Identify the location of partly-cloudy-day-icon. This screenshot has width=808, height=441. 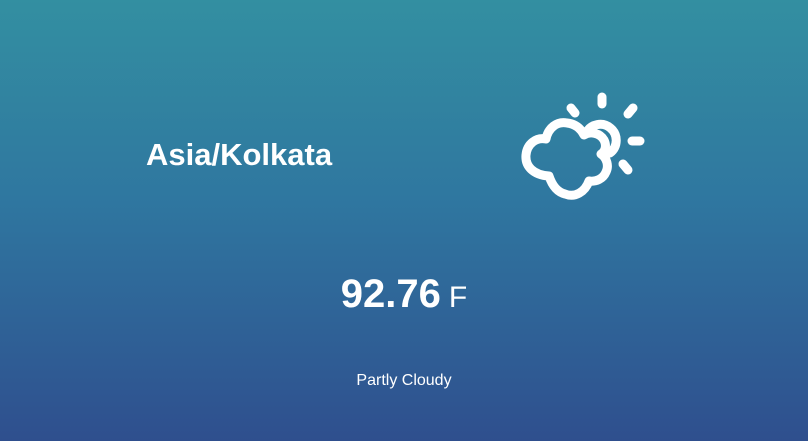
(585, 153).